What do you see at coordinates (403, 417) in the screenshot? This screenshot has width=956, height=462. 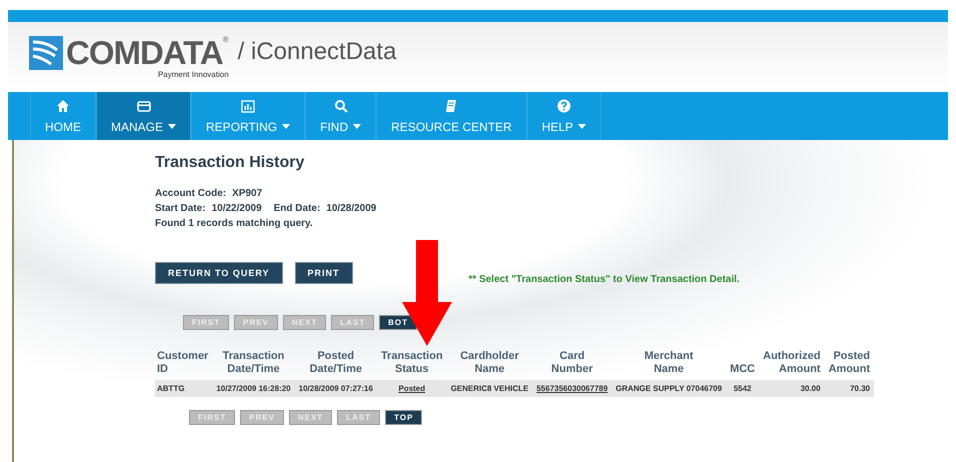 I see `pager-button: TOP` at bounding box center [403, 417].